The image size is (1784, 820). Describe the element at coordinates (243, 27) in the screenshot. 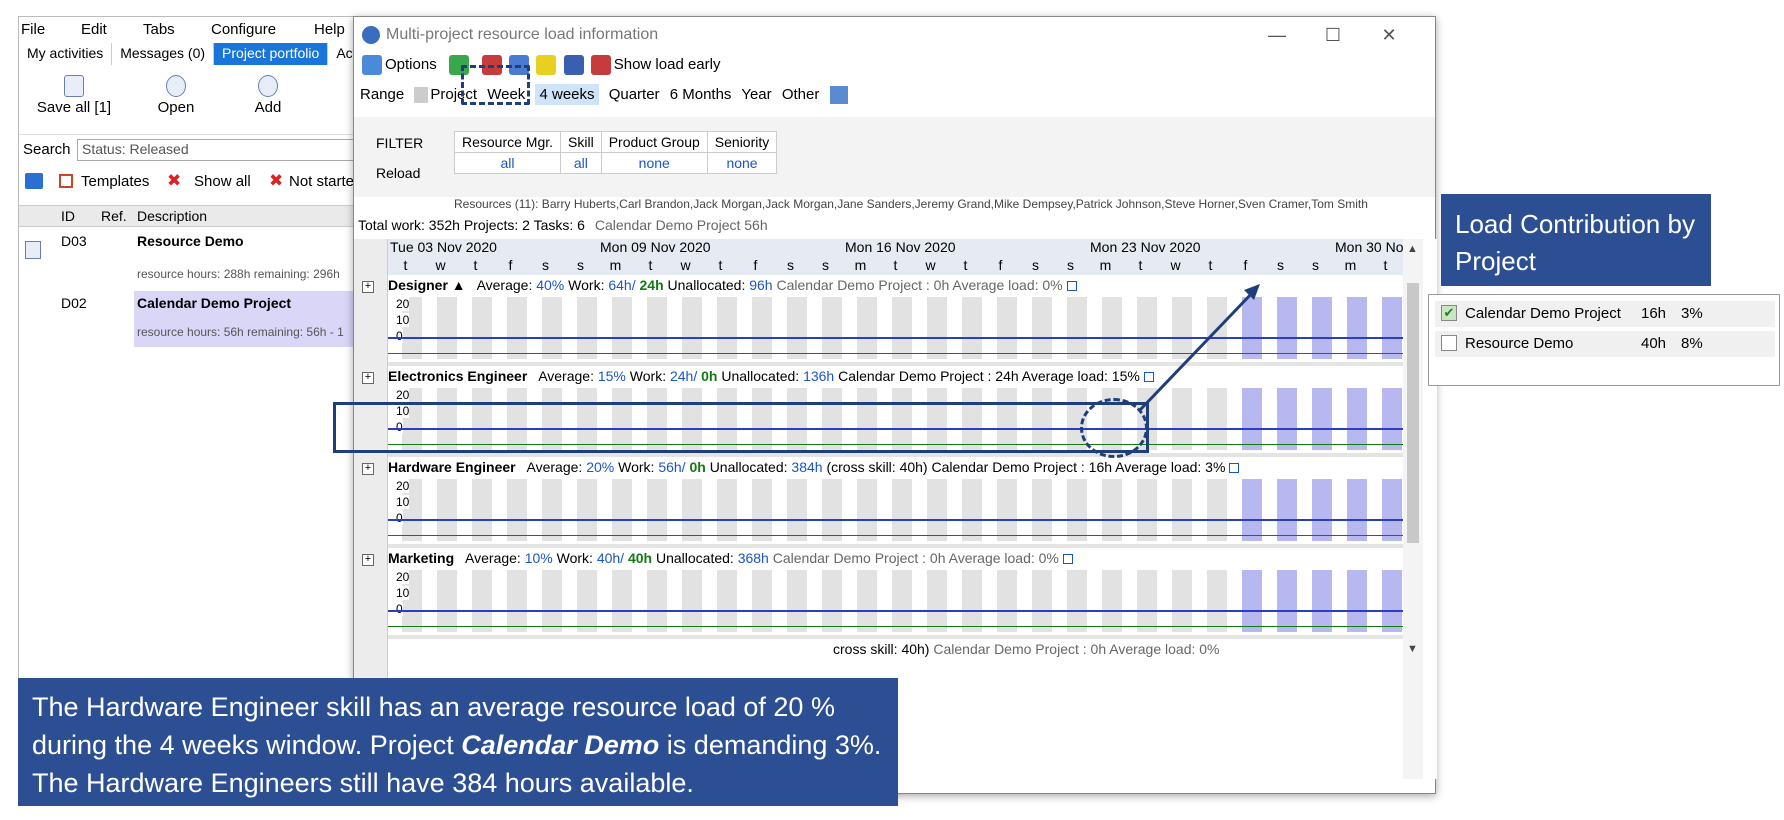

I see `menu-configure: Configure` at that location.